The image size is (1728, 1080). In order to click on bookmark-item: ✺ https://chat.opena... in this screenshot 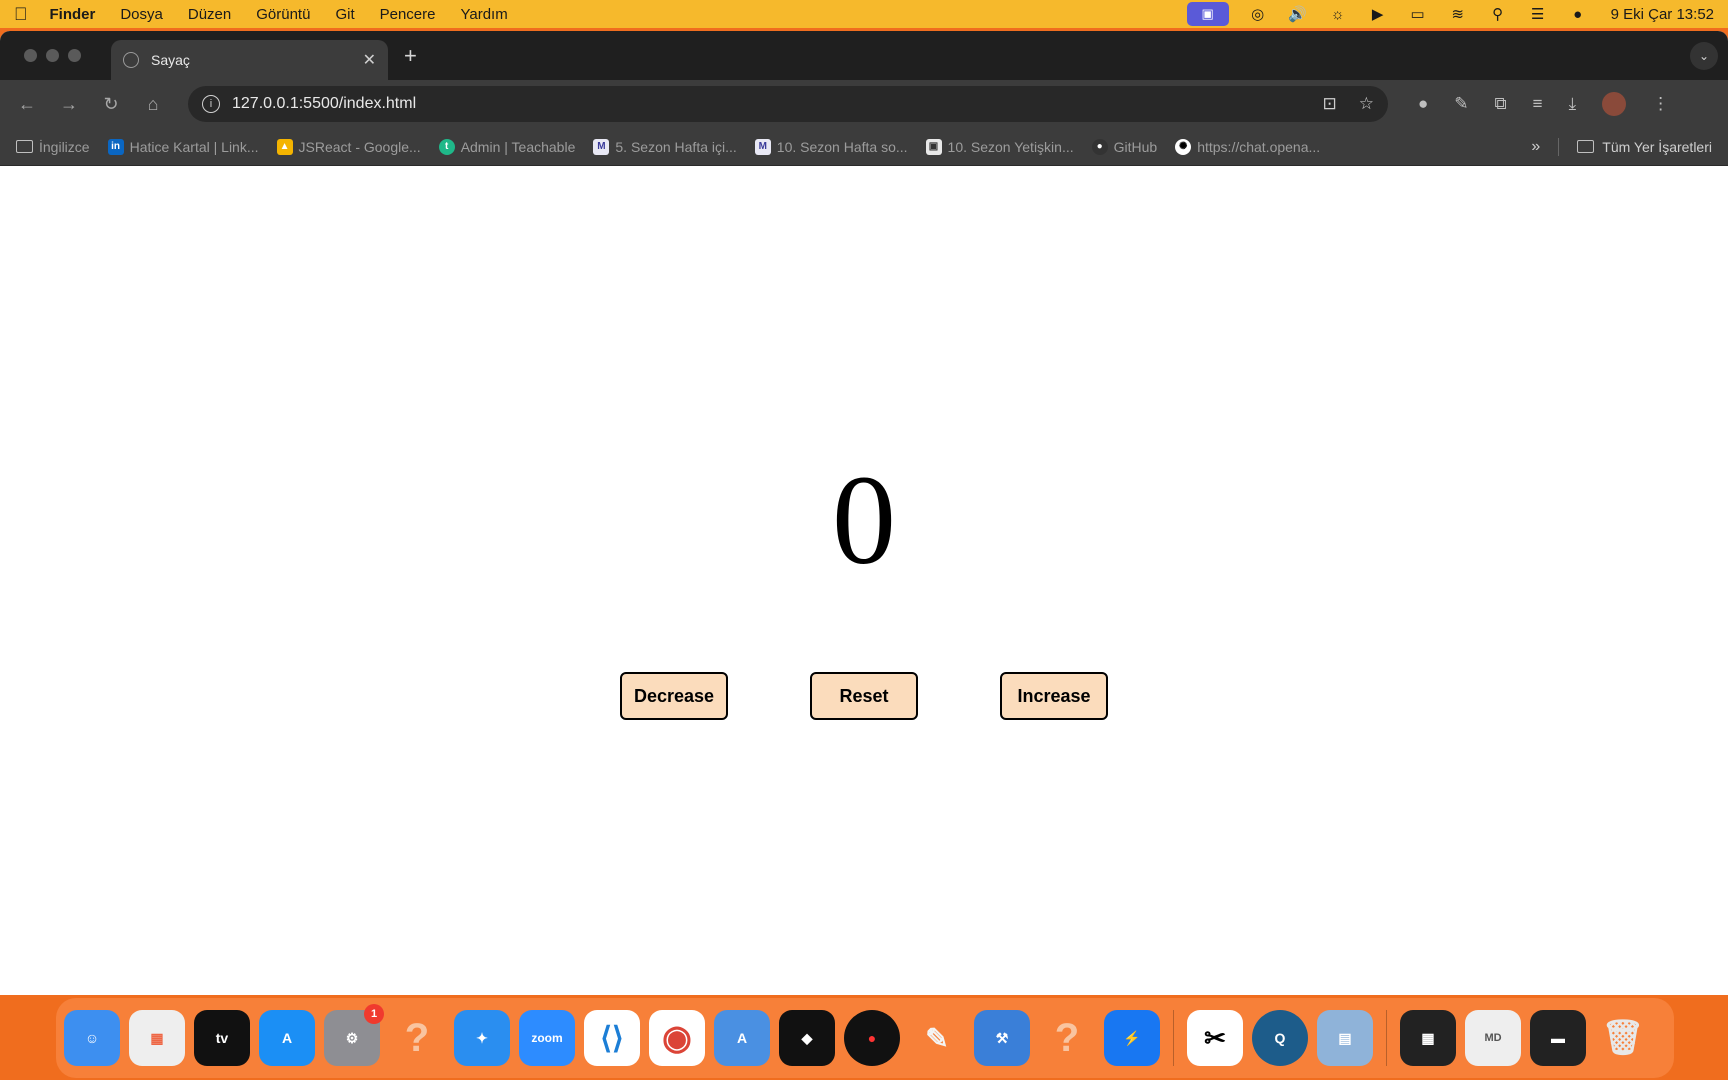, I will do `click(1248, 146)`.